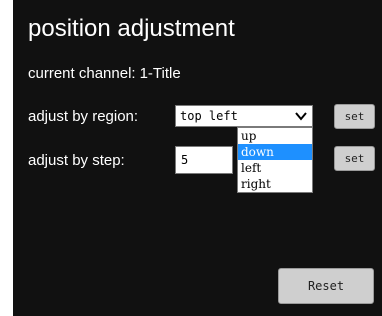  Describe the element at coordinates (275, 152) in the screenshot. I see `region-option-down: down` at that location.